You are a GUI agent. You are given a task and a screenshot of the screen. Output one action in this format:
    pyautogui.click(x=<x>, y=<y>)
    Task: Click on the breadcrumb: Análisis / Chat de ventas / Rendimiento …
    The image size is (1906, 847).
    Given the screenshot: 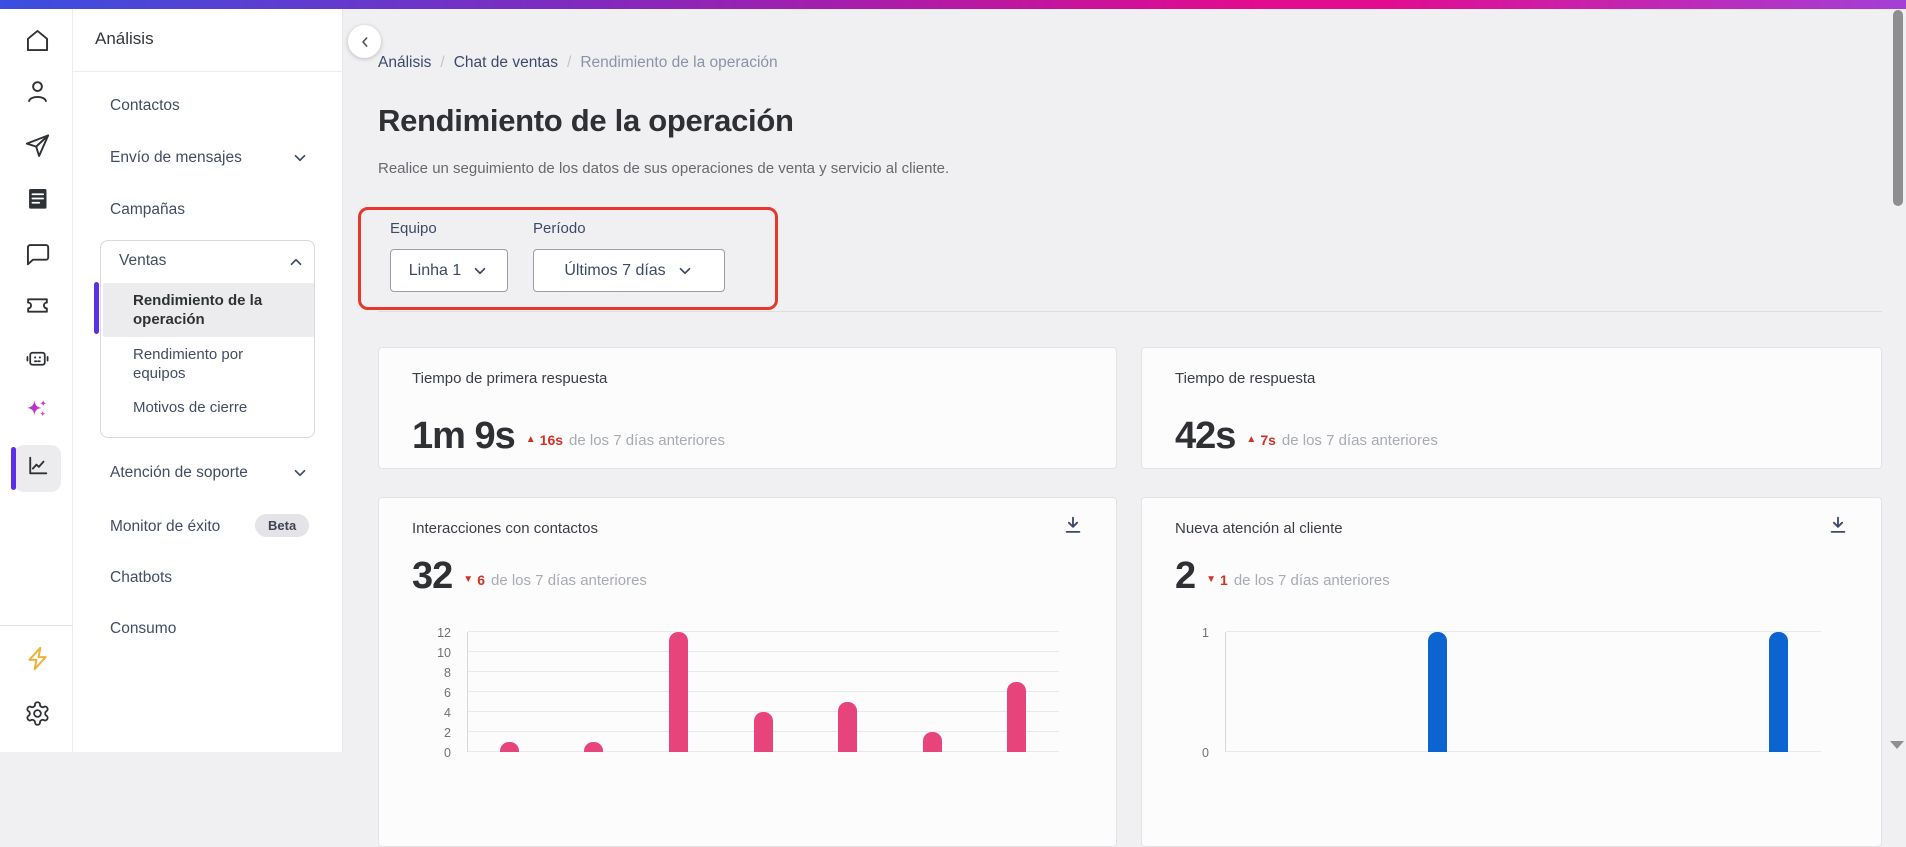 What is the action you would take?
    pyautogui.click(x=578, y=63)
    